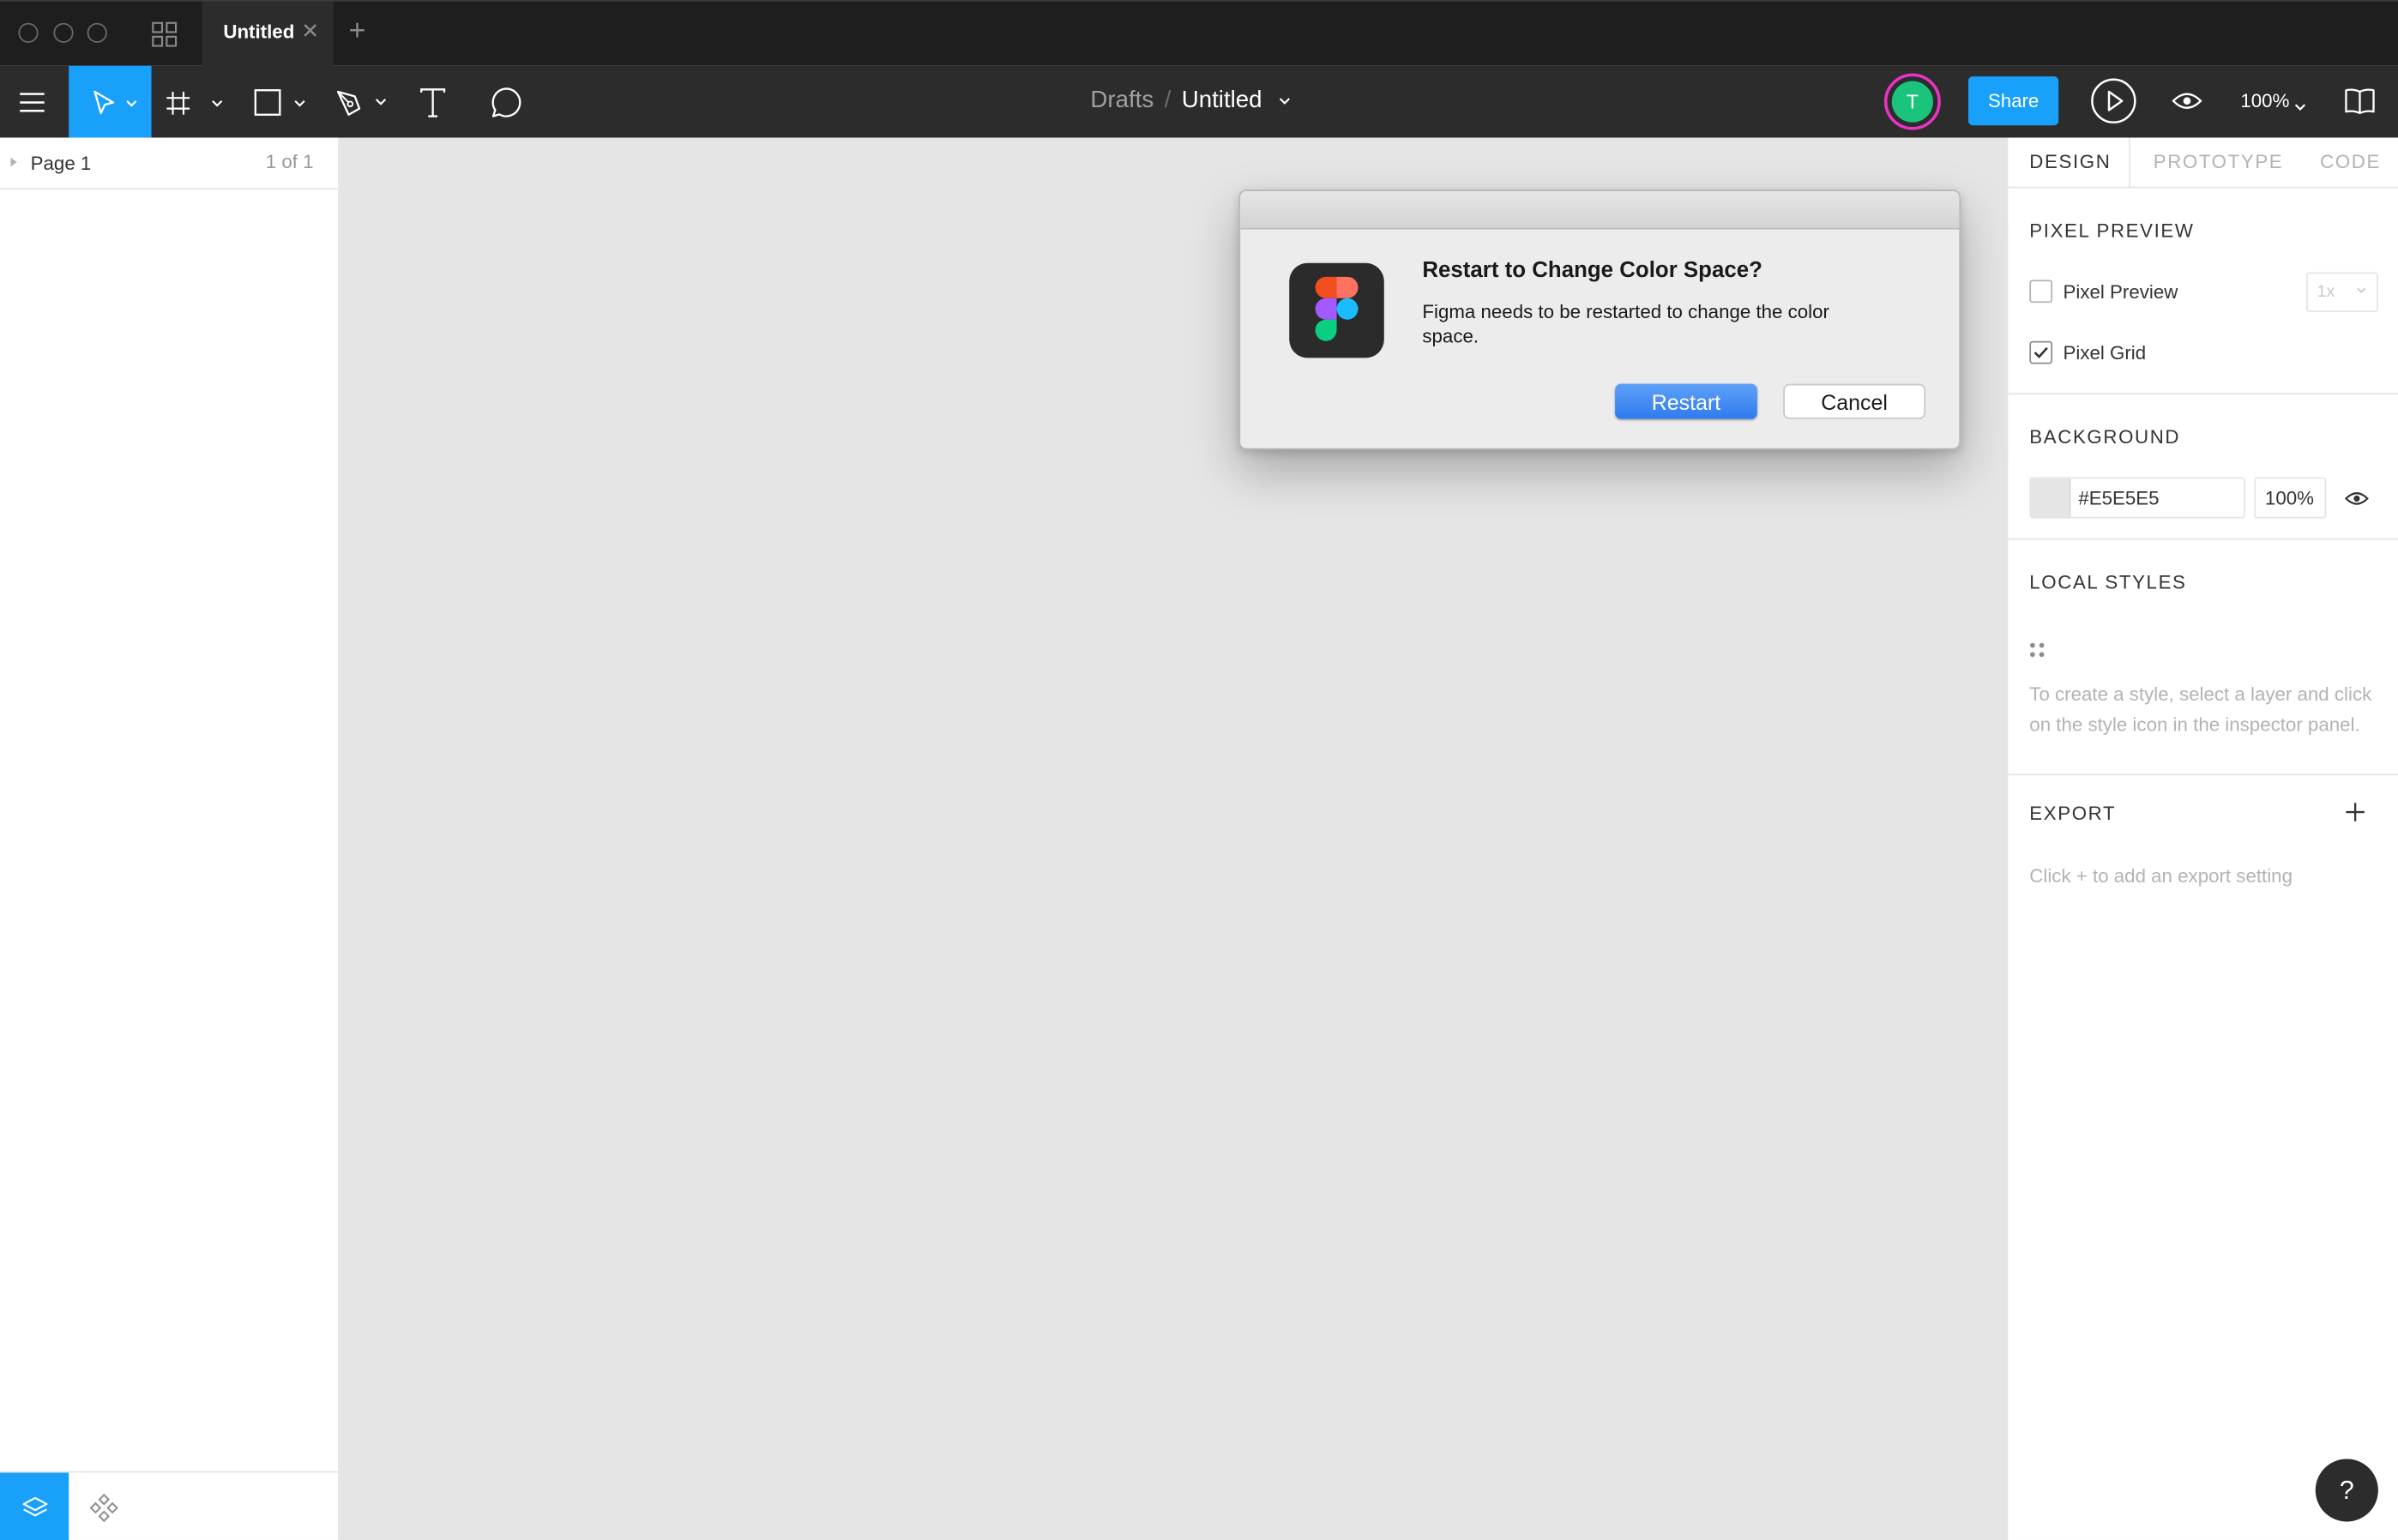 This screenshot has height=1540, width=2398. I want to click on breadcrumb-drafts-link: Drafts, so click(1122, 100).